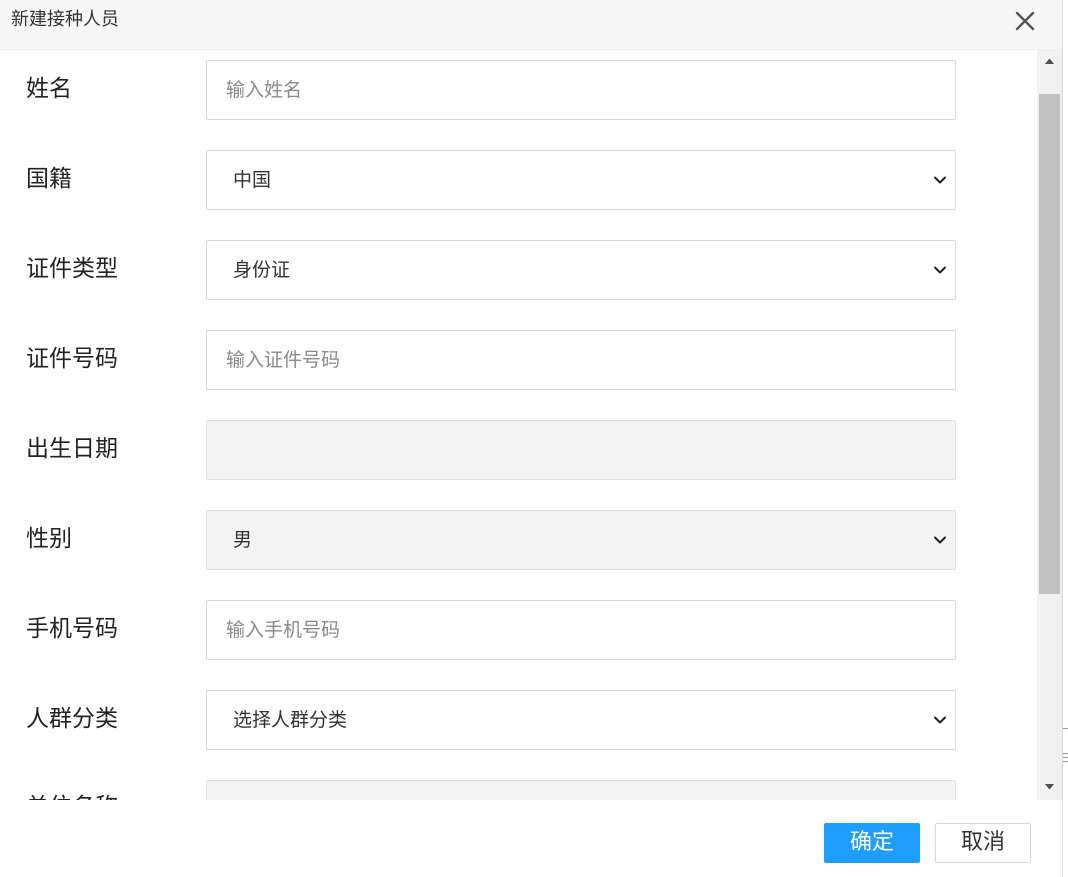 Image resolution: width=1068 pixels, height=877 pixels. What do you see at coordinates (1065, 438) in the screenshot?
I see `page-edge-strip` at bounding box center [1065, 438].